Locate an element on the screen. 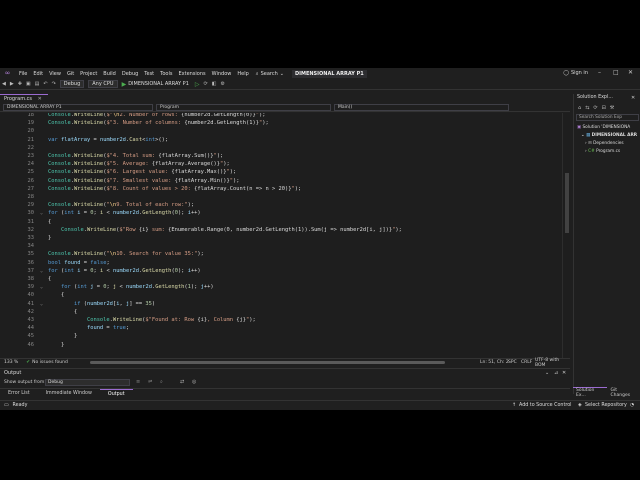  scroll-thumb is located at coordinates (567, 203).